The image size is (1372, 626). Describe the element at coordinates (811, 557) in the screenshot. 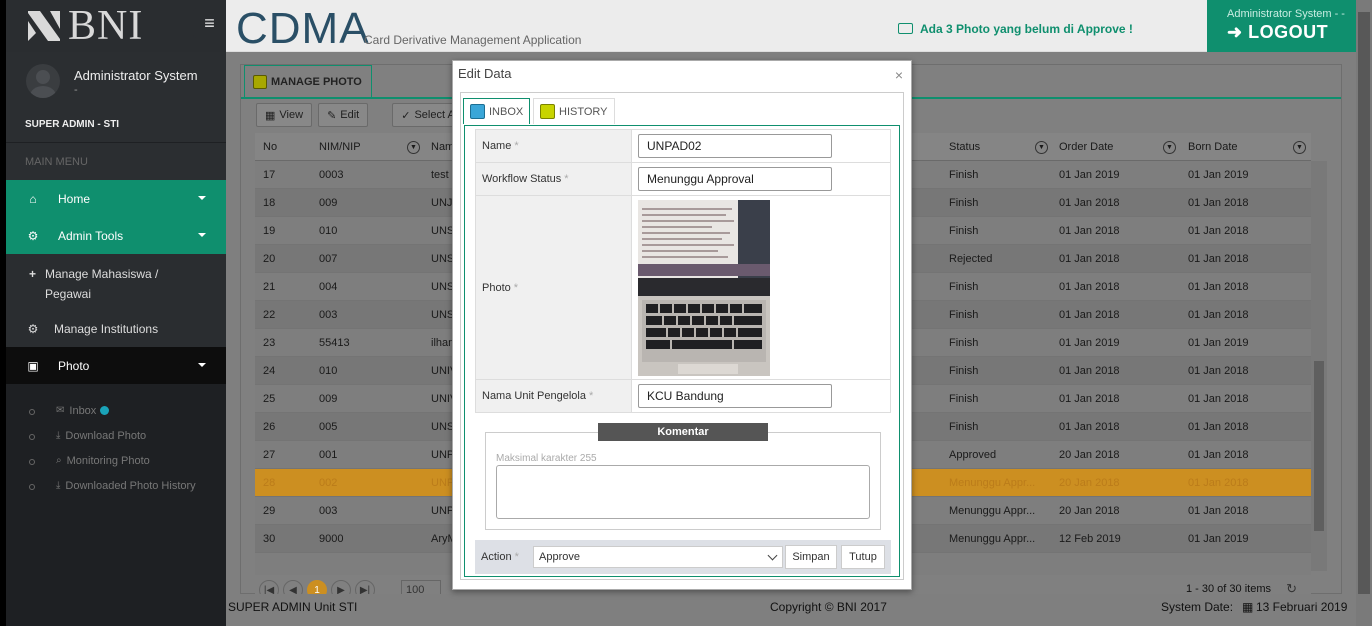

I see `simpan-button: Simpan` at that location.